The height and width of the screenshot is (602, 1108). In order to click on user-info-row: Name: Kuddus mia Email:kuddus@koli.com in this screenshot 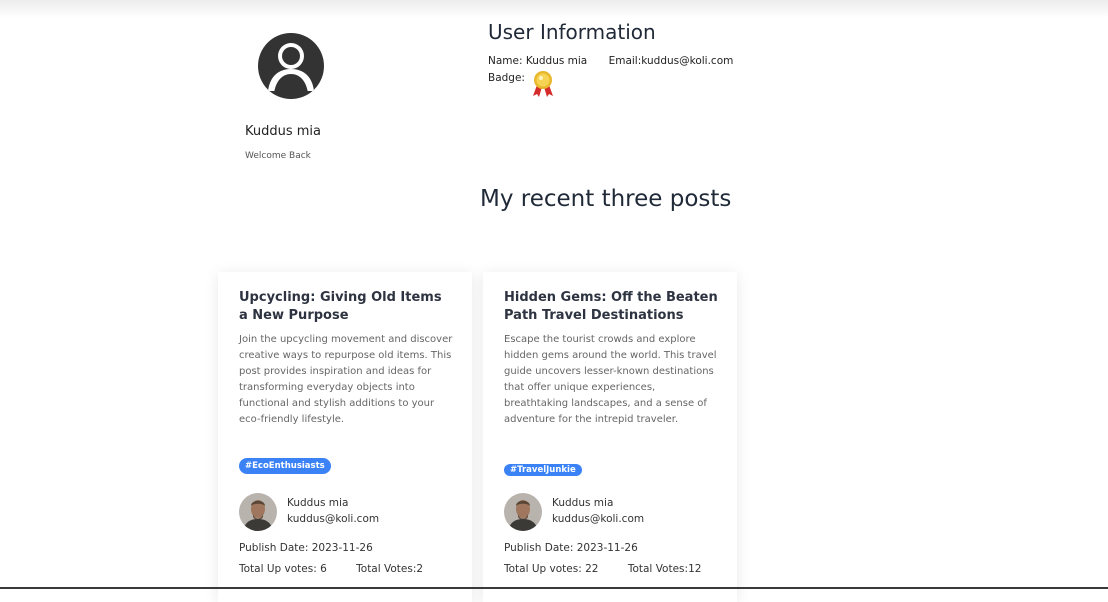, I will do `click(610, 61)`.